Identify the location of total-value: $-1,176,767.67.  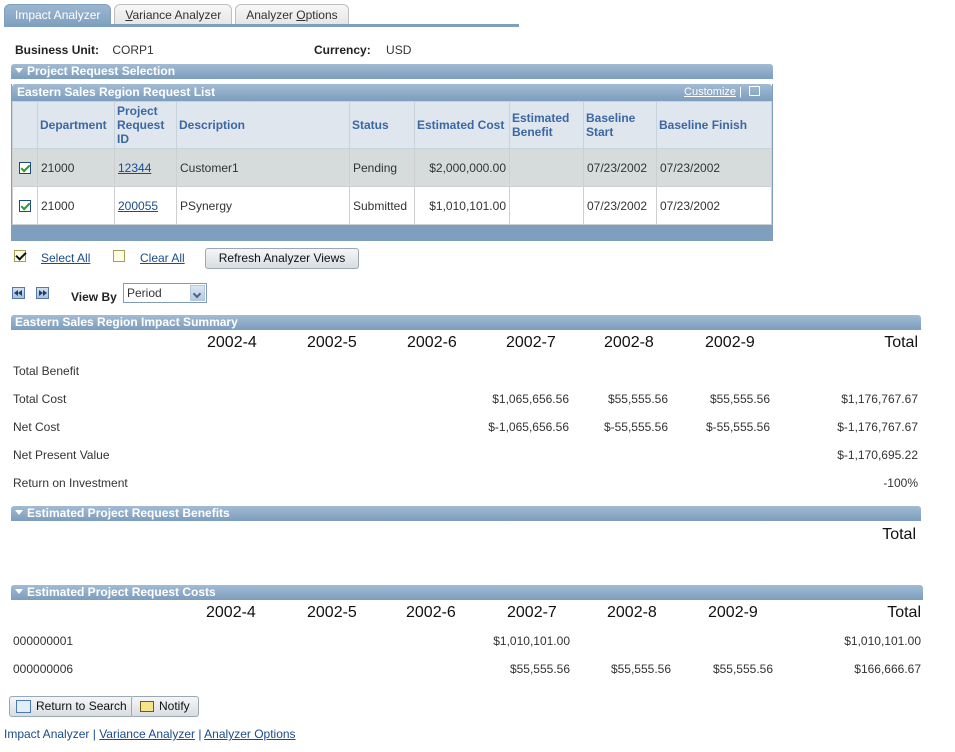
(877, 427).